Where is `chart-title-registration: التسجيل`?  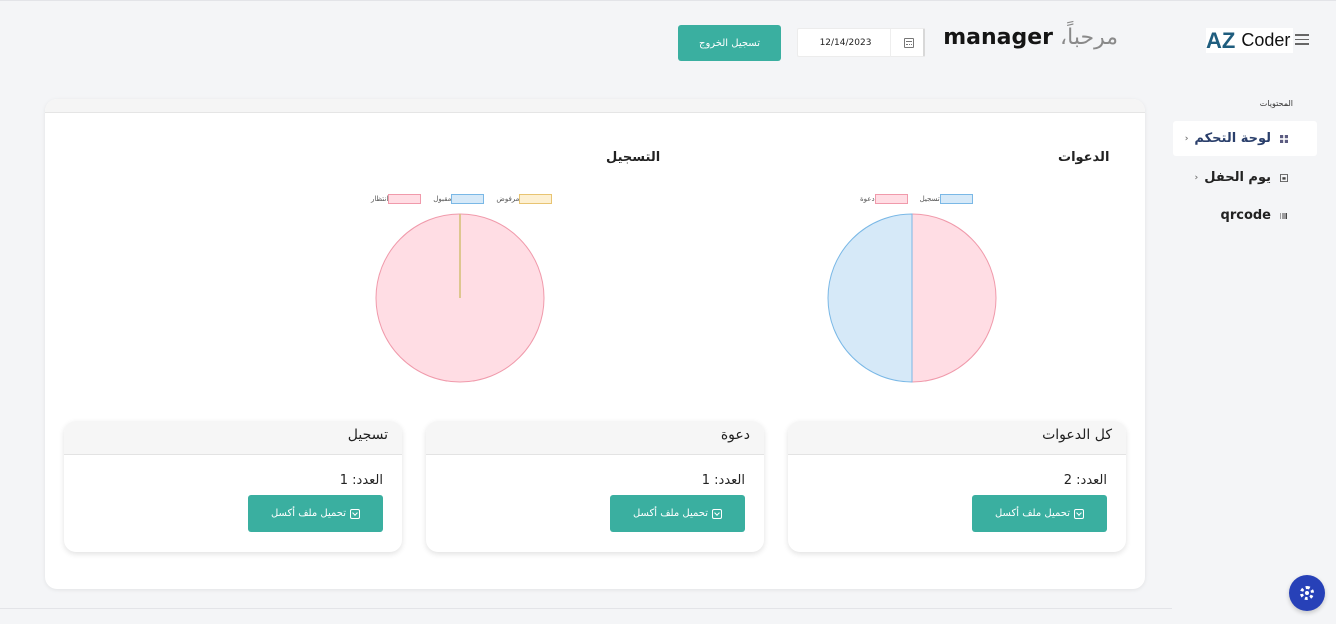 chart-title-registration: التسجيل is located at coordinates (633, 157).